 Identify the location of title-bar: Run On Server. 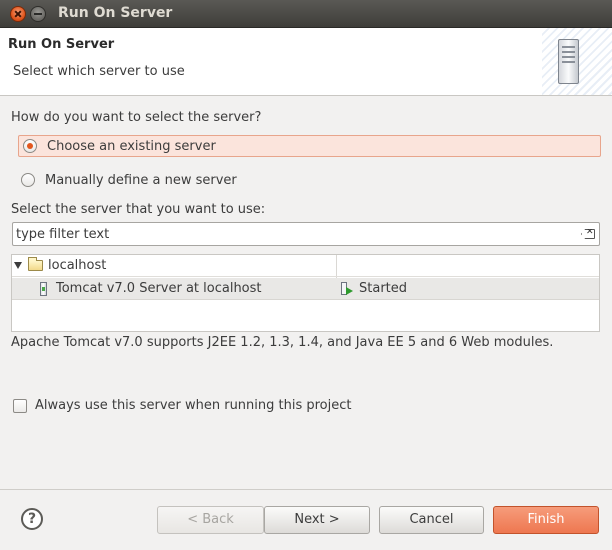
(306, 14).